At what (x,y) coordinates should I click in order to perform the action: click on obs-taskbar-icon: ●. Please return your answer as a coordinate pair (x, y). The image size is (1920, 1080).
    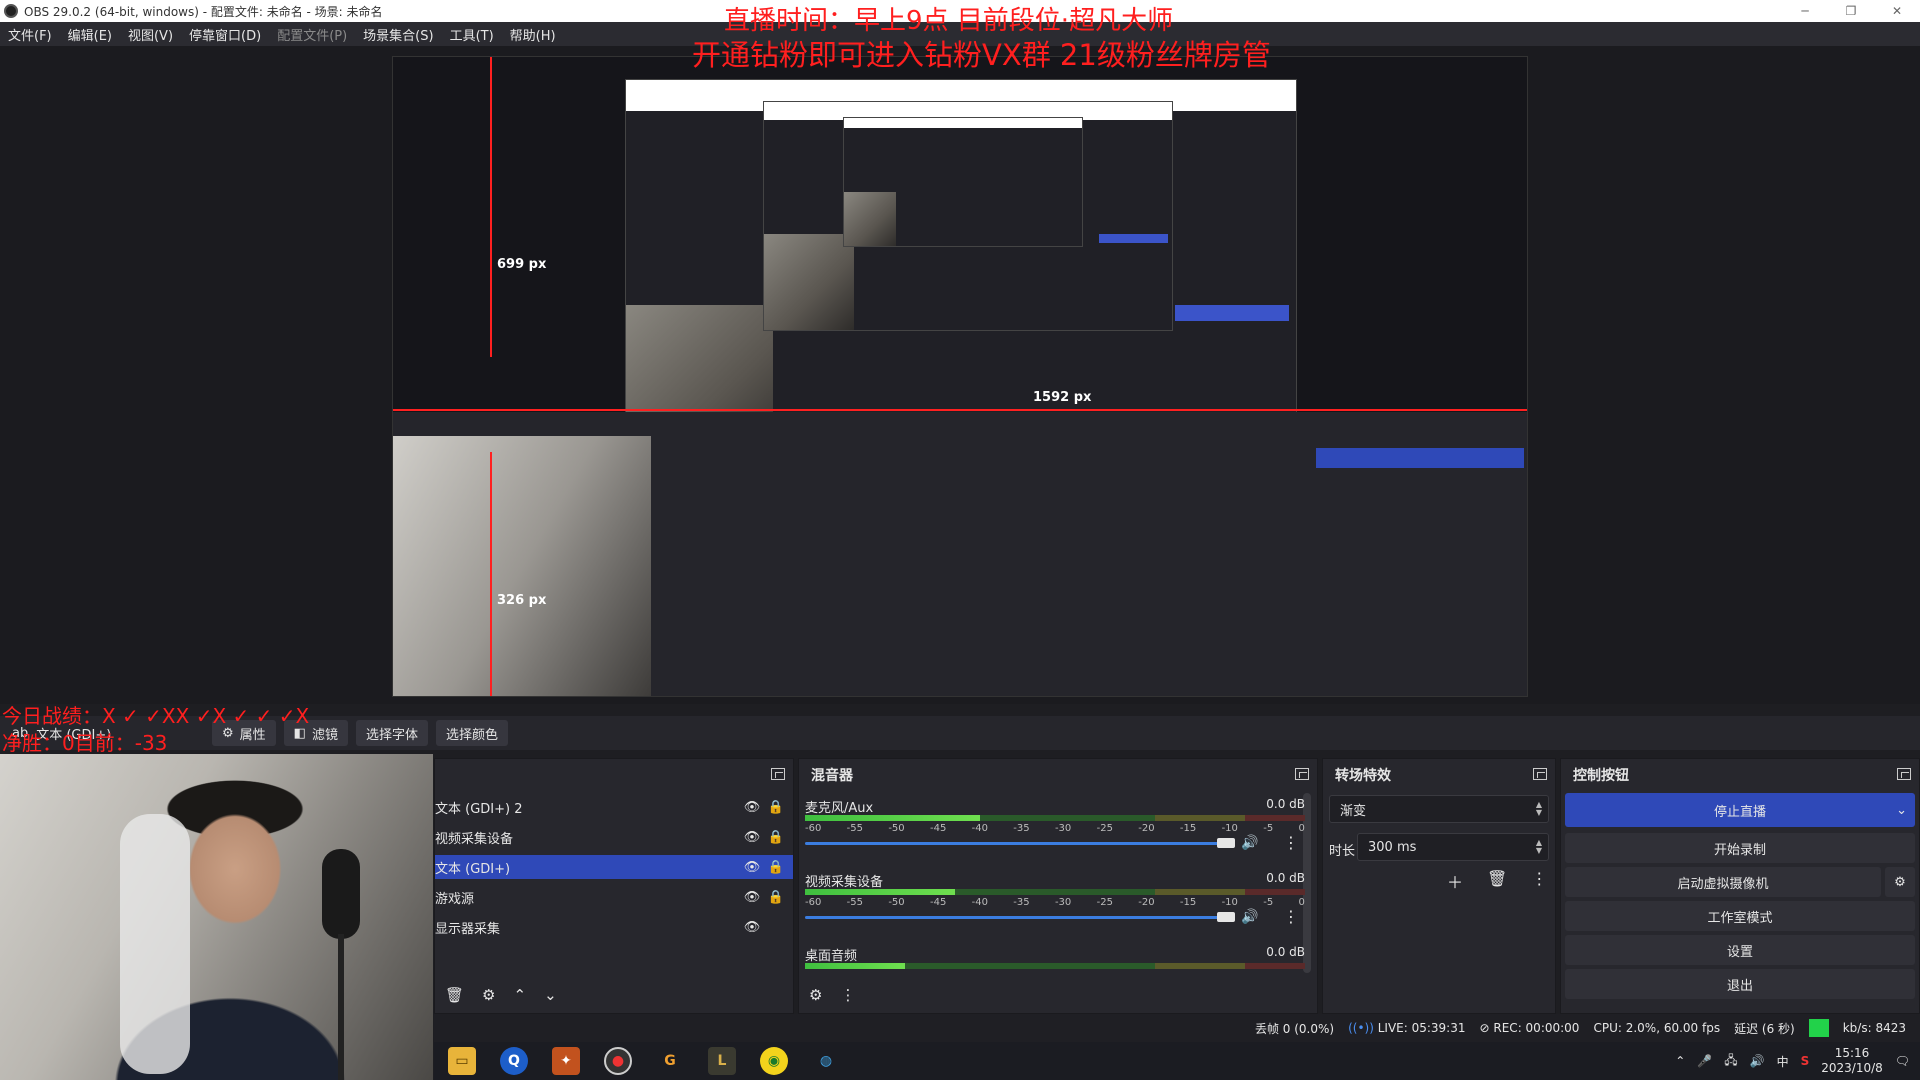
    Looking at the image, I should click on (618, 1061).